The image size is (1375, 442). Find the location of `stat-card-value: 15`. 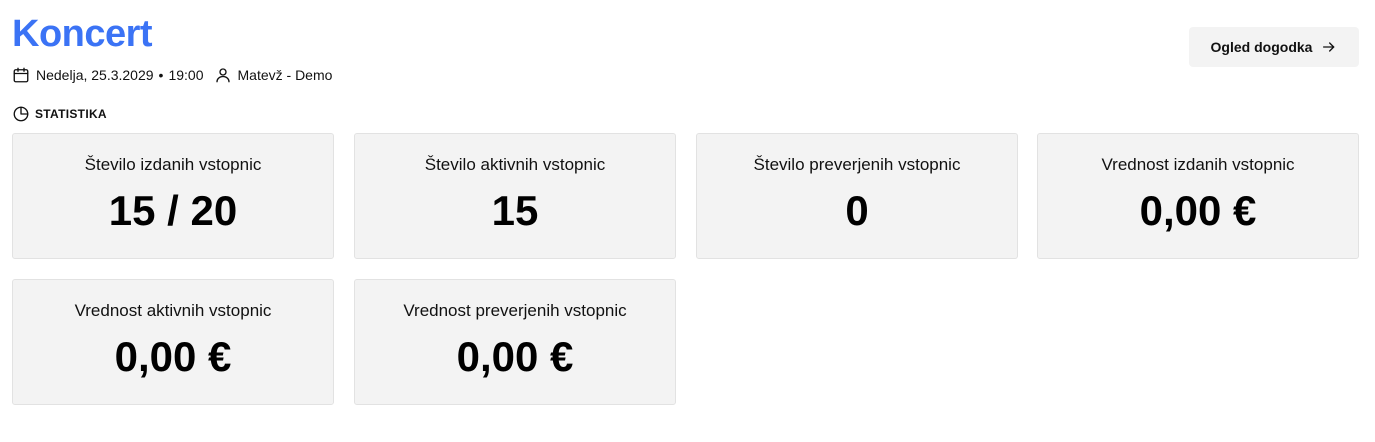

stat-card-value: 15 is located at coordinates (515, 210).